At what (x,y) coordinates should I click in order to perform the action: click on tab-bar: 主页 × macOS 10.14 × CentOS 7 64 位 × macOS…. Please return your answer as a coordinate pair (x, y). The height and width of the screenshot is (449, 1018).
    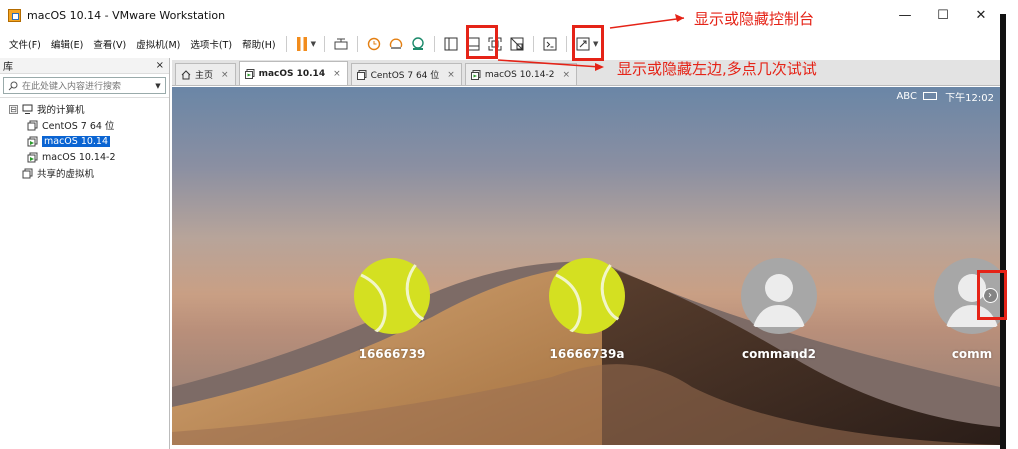
    Looking at the image, I should click on (586, 73).